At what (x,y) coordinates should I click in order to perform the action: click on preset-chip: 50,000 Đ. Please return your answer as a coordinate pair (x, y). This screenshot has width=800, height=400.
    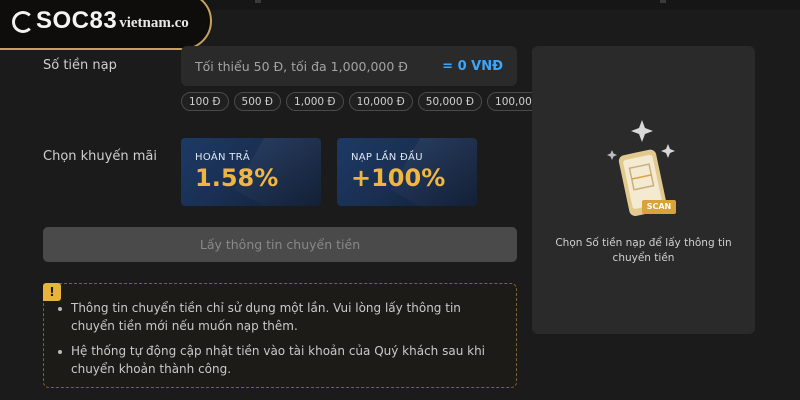
    Looking at the image, I should click on (450, 101).